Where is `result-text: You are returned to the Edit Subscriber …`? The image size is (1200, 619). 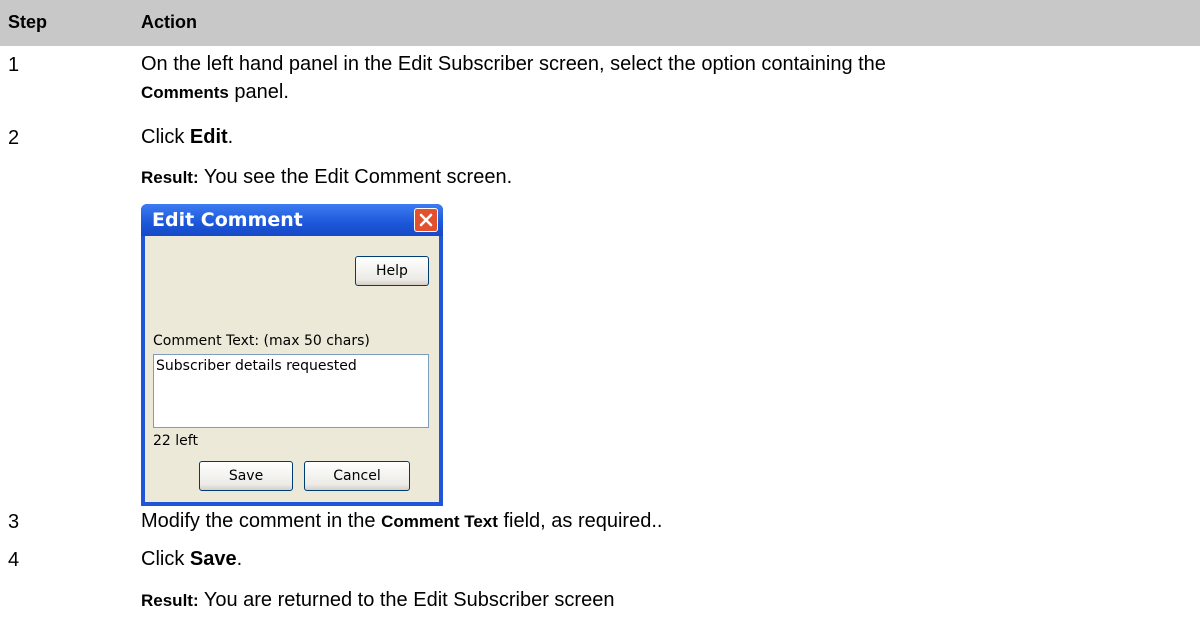
result-text: You are returned to the Edit Subscriber … is located at coordinates (406, 600).